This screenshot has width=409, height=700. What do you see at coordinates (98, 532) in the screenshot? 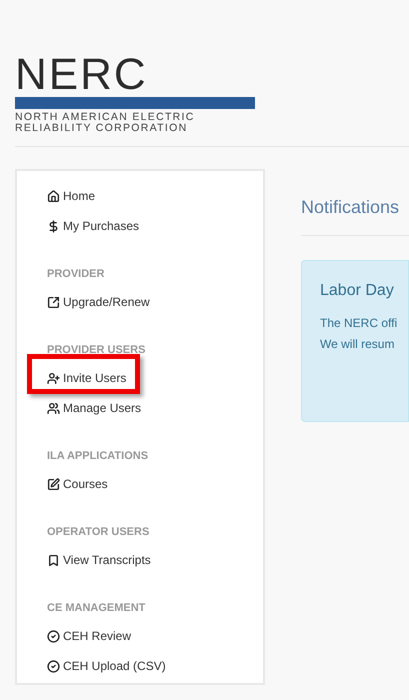
I see `section-heading: OPERATOR USERS` at bounding box center [98, 532].